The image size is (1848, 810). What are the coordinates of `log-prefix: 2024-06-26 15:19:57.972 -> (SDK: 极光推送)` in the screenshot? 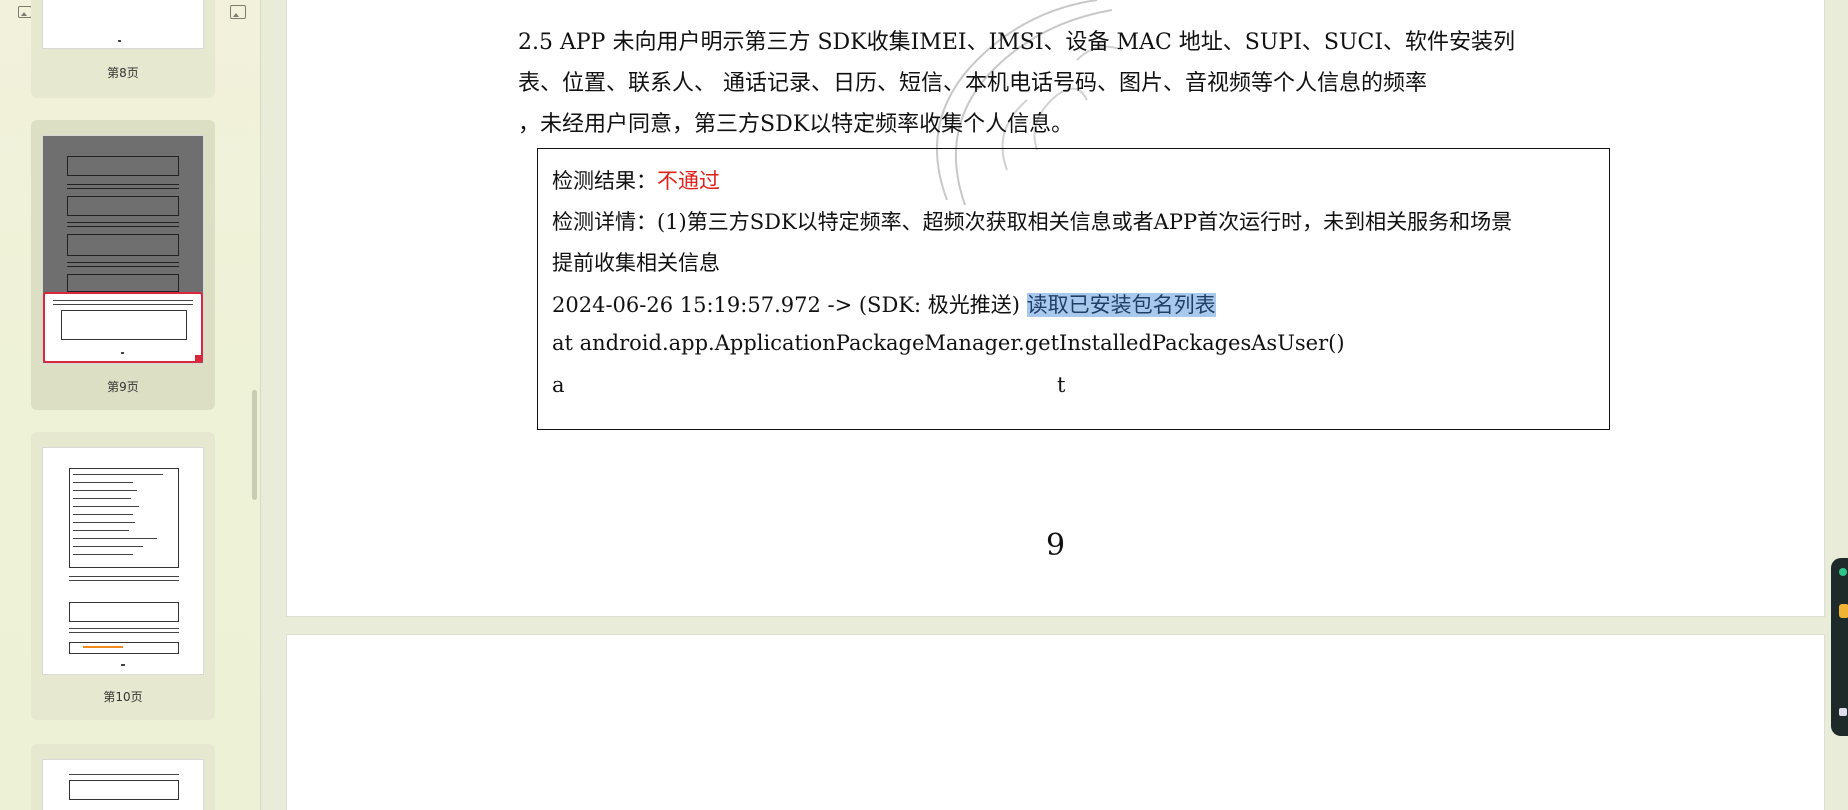 It's located at (789, 305).